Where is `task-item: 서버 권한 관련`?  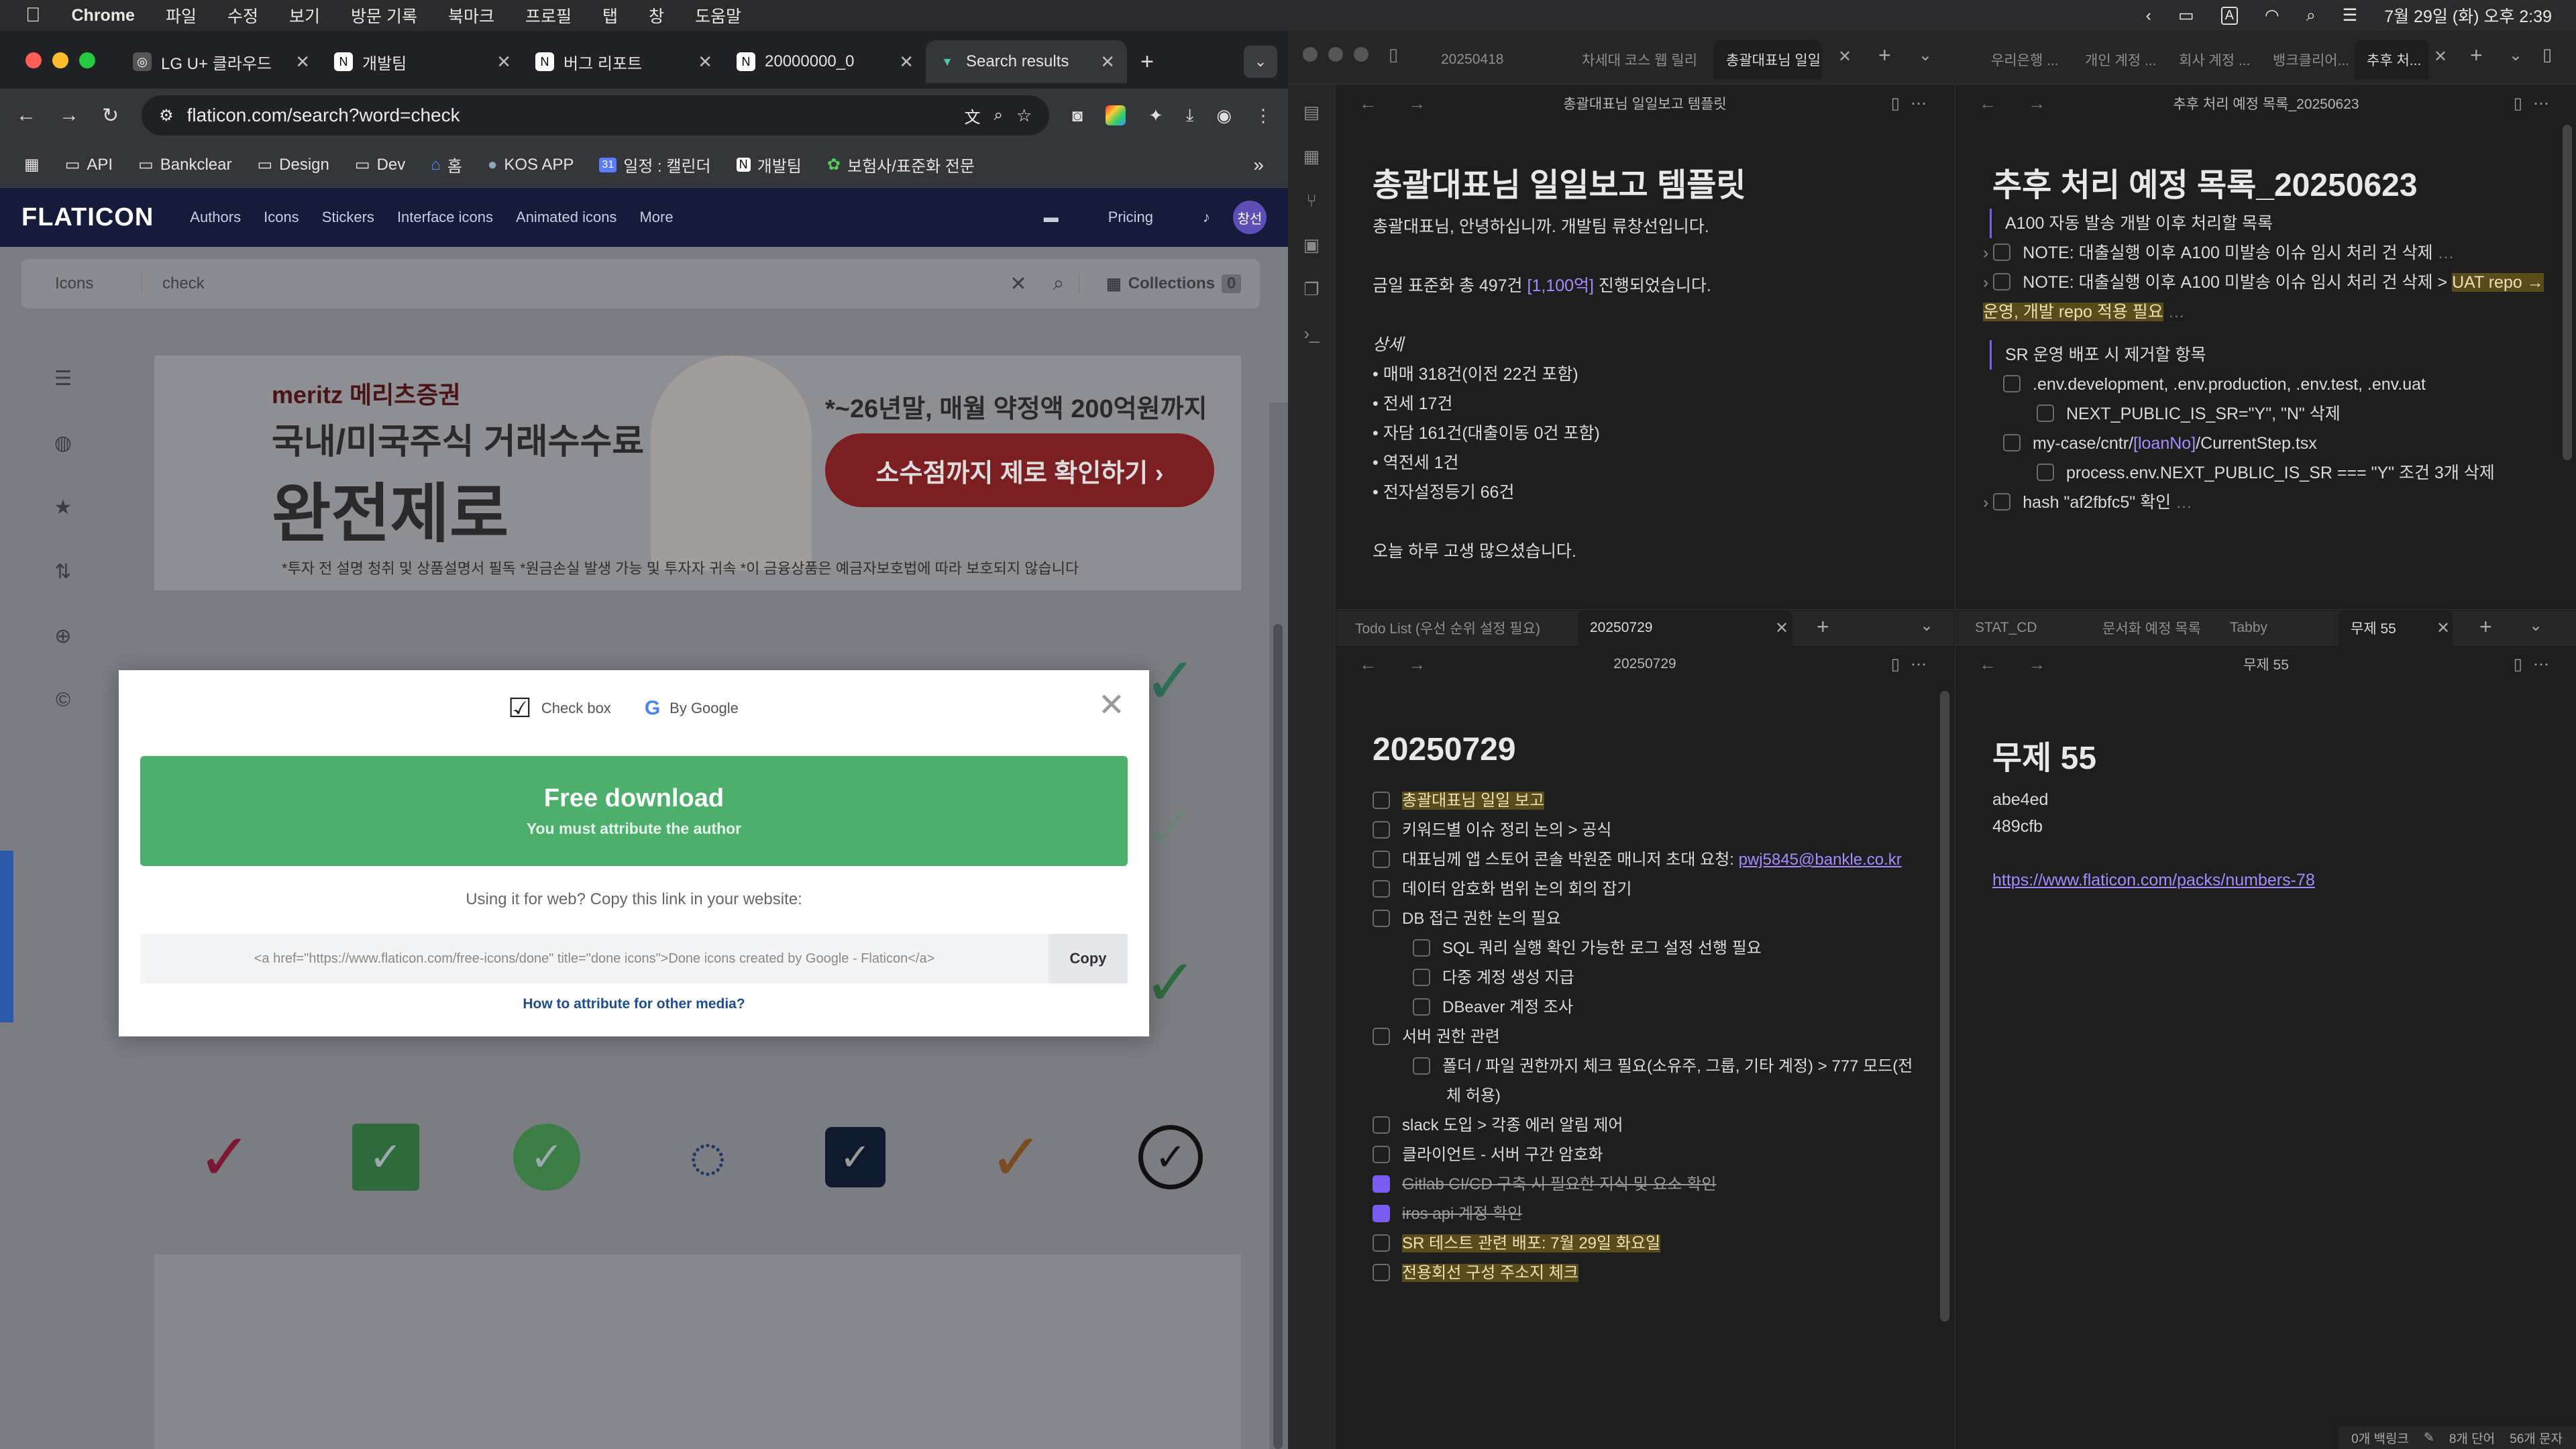
task-item: 서버 권한 관련 is located at coordinates (1650, 1037).